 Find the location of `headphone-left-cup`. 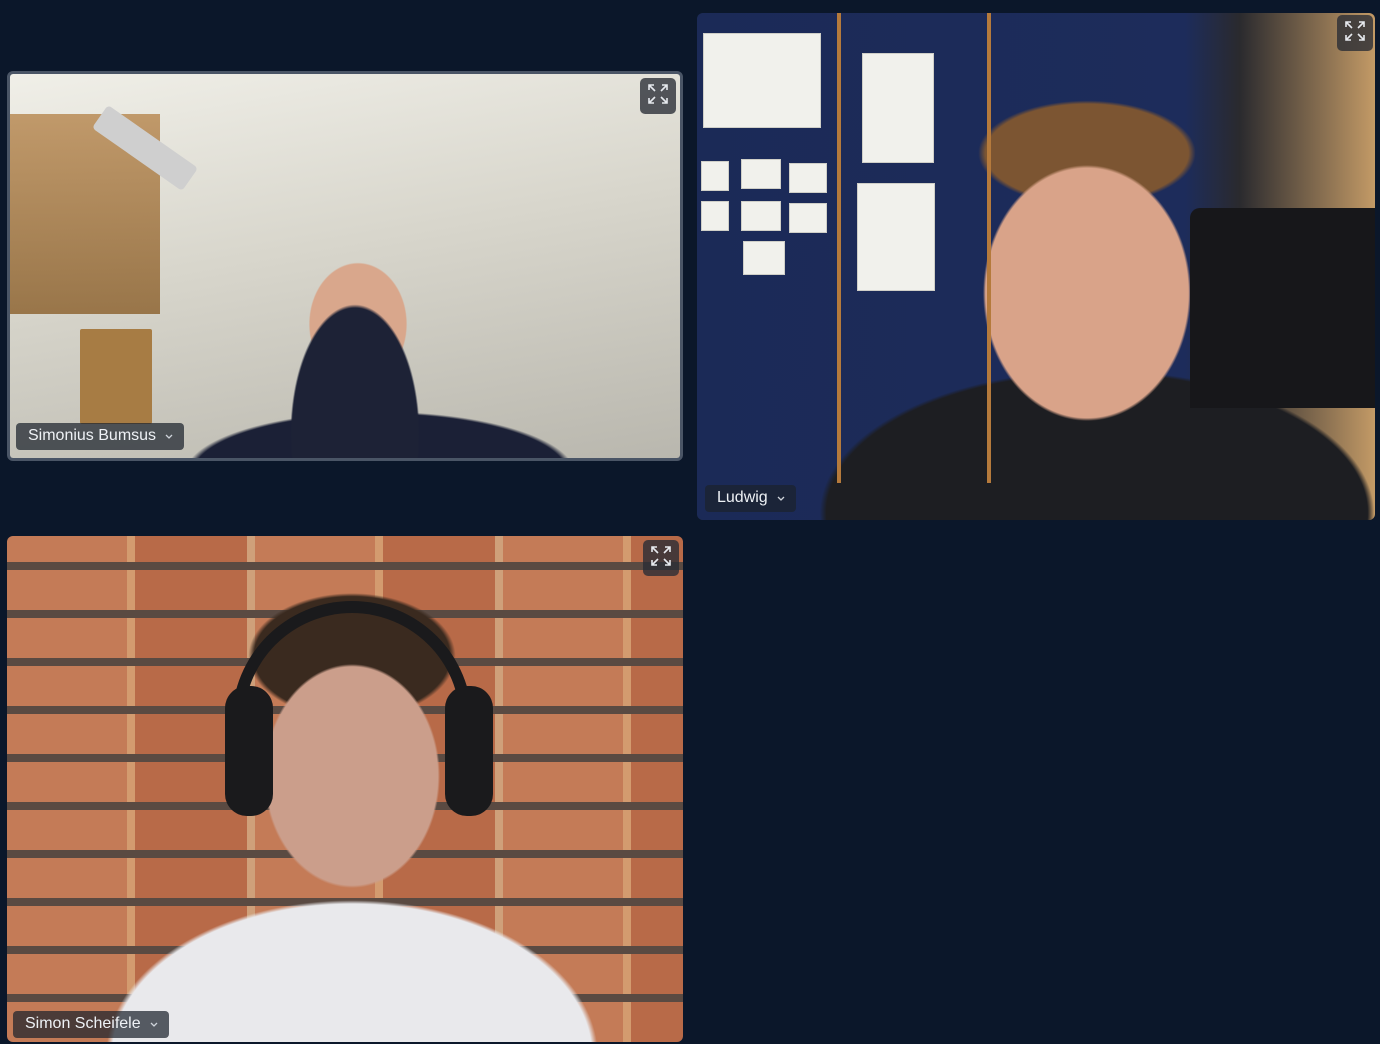

headphone-left-cup is located at coordinates (249, 751).